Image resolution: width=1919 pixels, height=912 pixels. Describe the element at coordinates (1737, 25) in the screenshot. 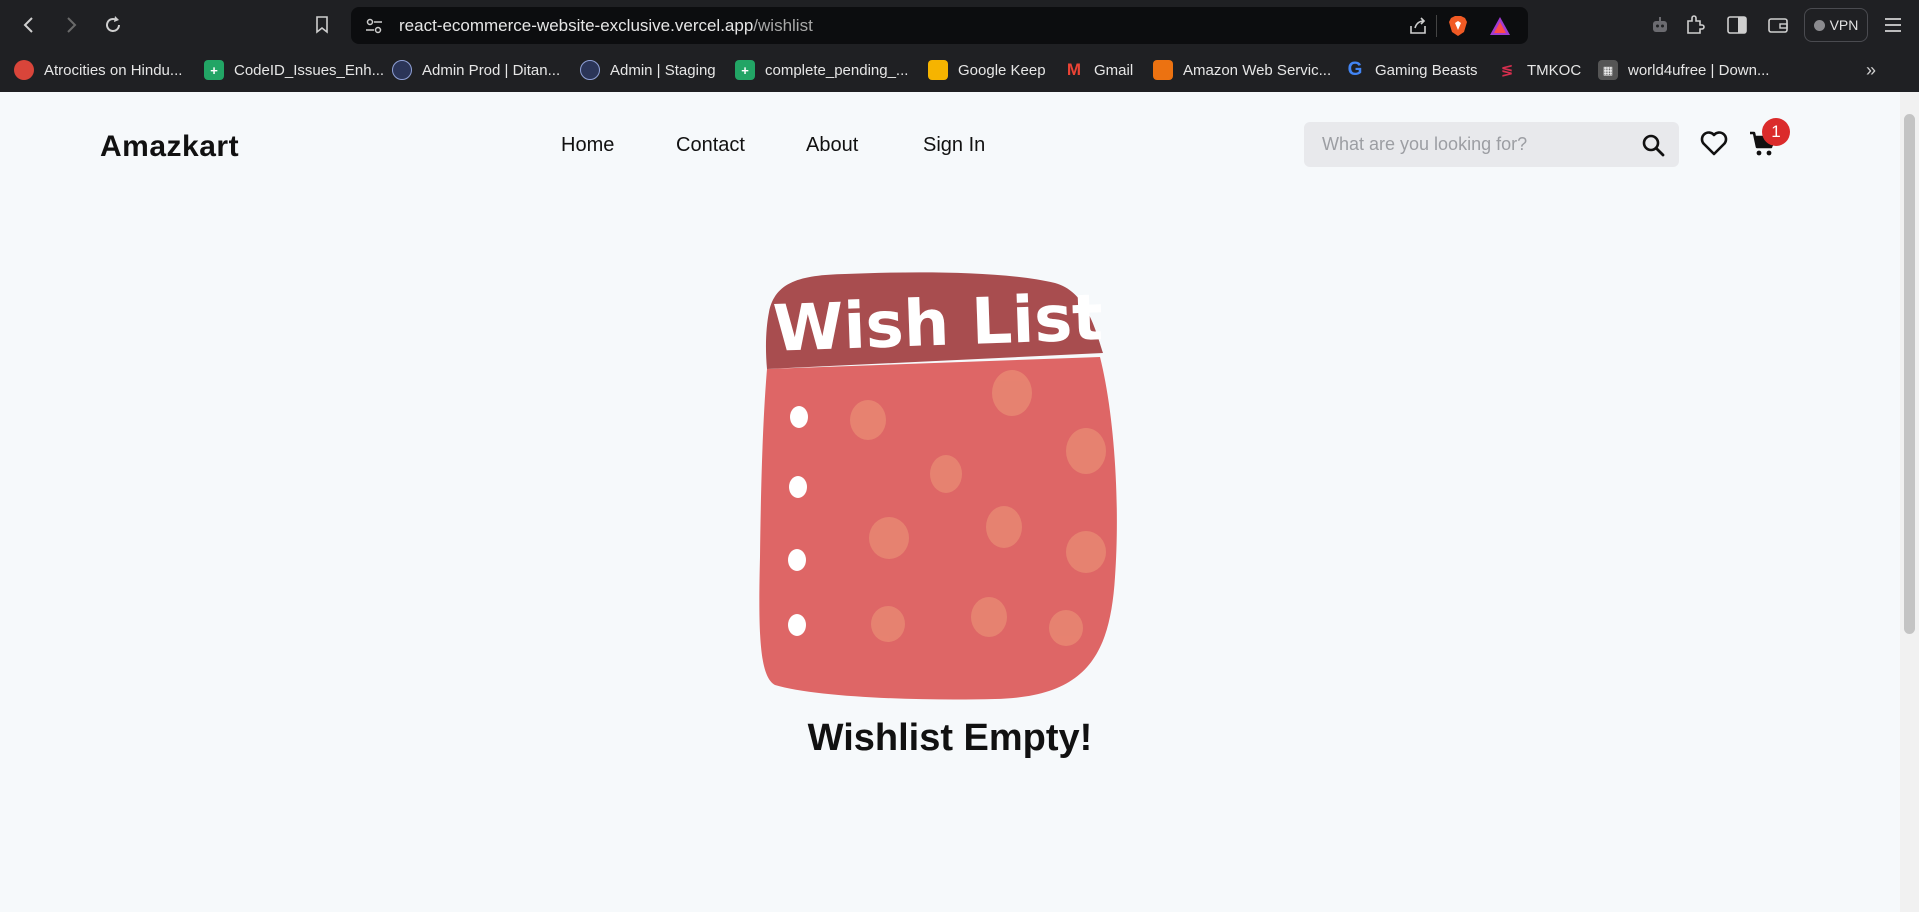

I see `sidebar-icon` at that location.